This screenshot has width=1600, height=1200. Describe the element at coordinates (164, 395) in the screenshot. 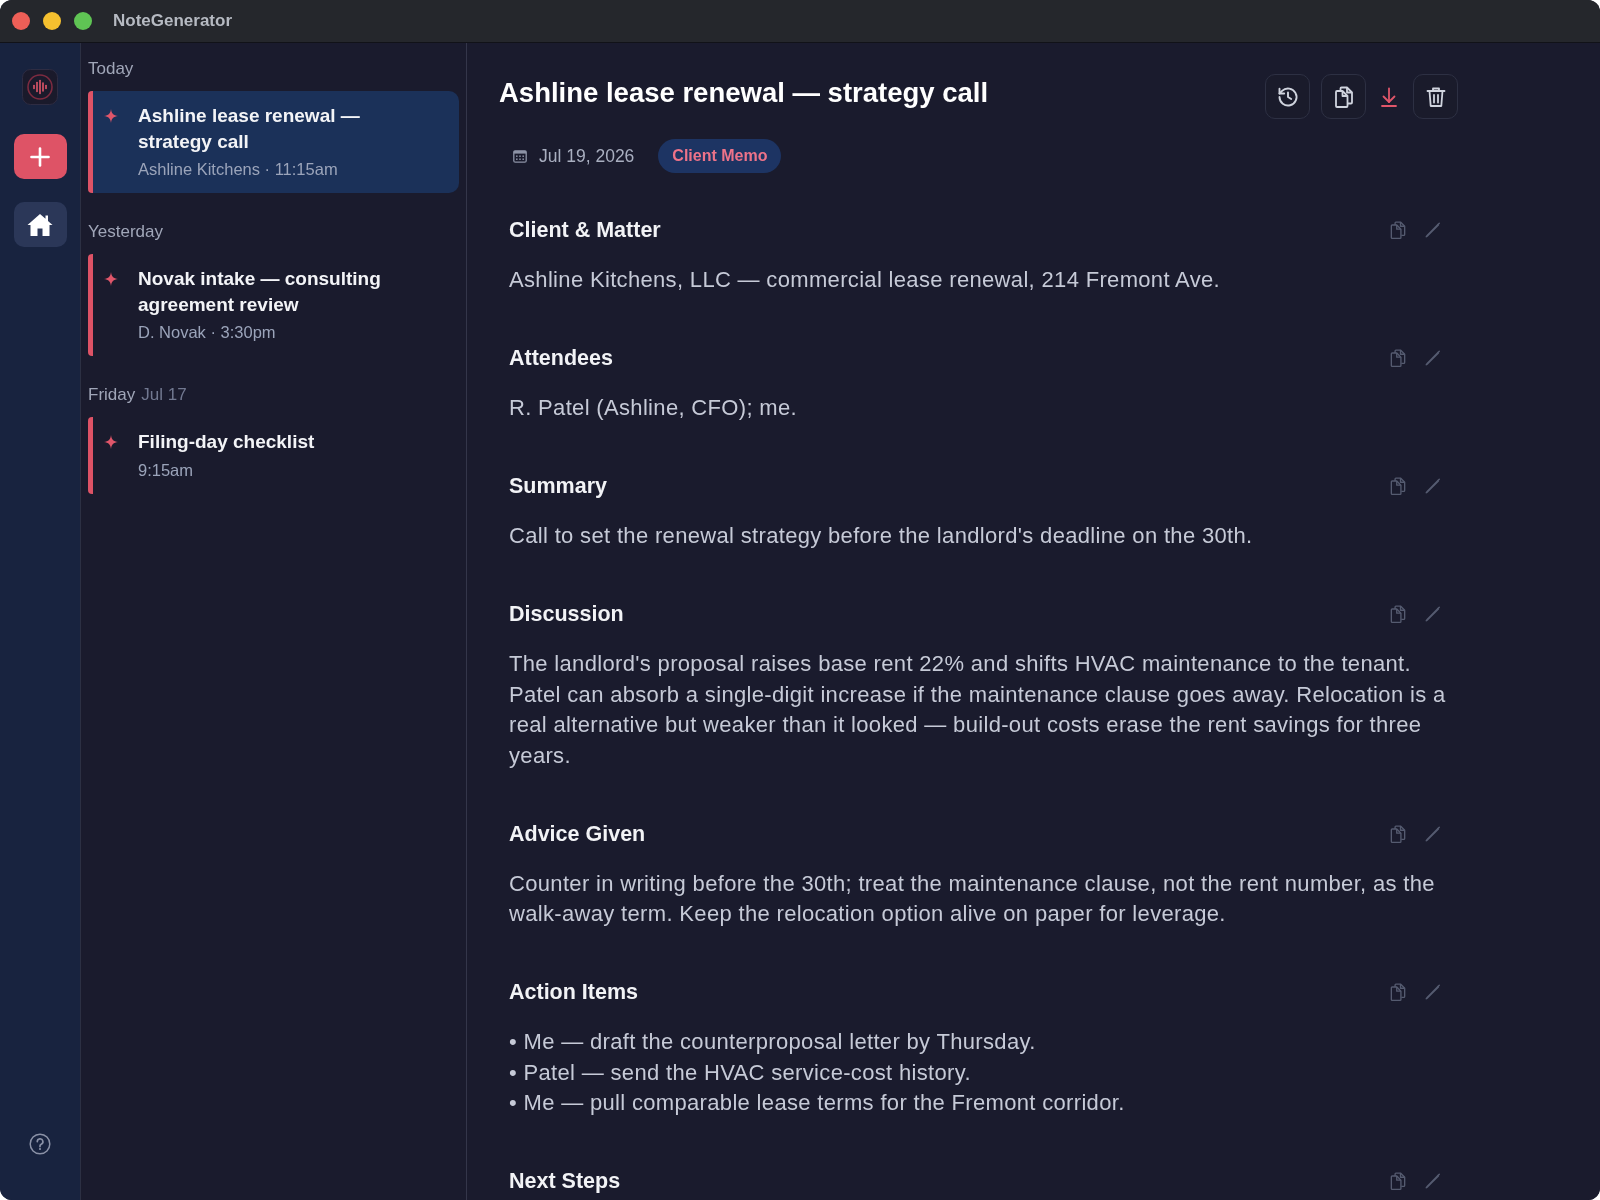

I see `group-date: Jul 17` at that location.